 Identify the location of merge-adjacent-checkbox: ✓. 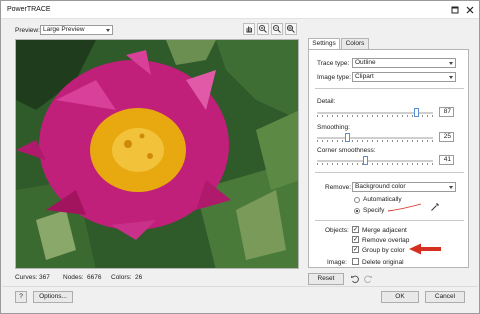
(355, 229).